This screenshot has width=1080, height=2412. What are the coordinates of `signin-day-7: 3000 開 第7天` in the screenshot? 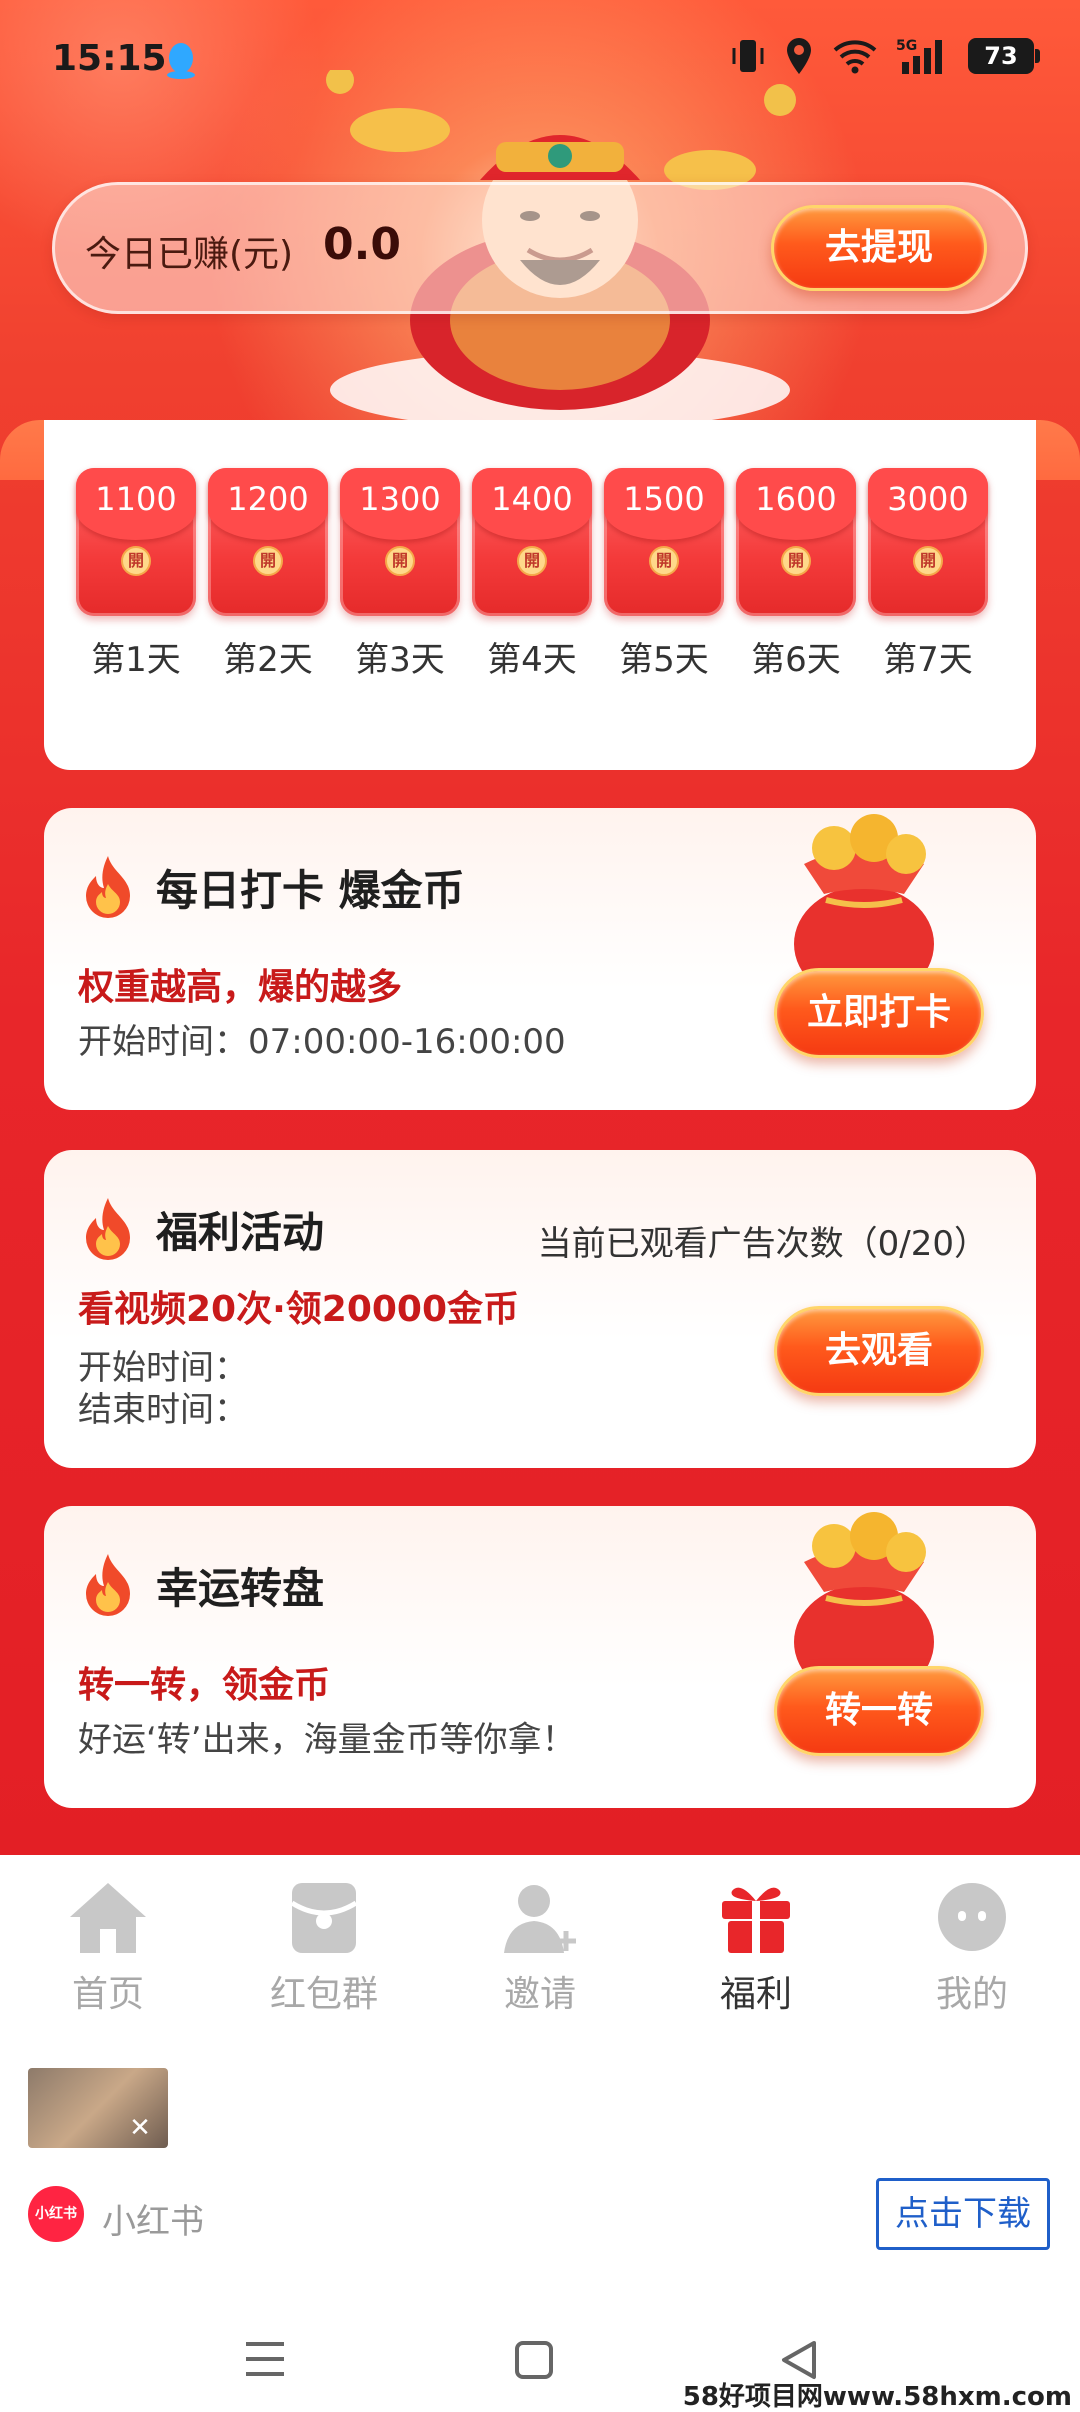 It's located at (928, 574).